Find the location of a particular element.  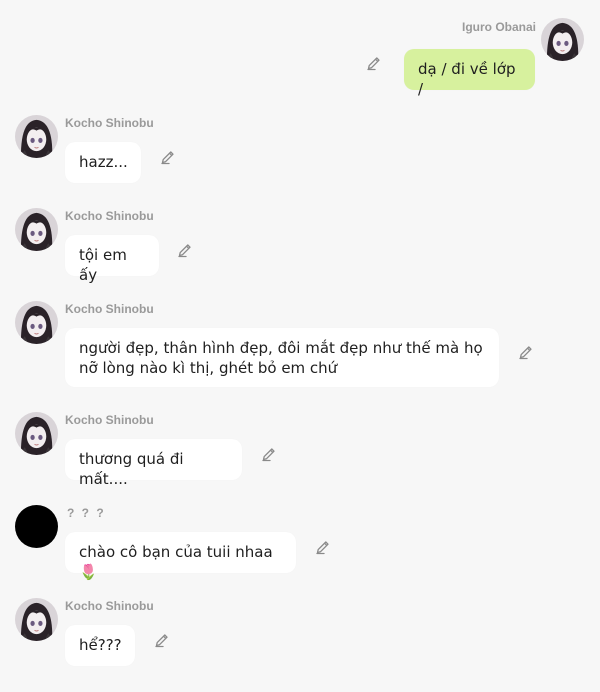

message-bubble: dạ / đi về lớp / is located at coordinates (469, 73).